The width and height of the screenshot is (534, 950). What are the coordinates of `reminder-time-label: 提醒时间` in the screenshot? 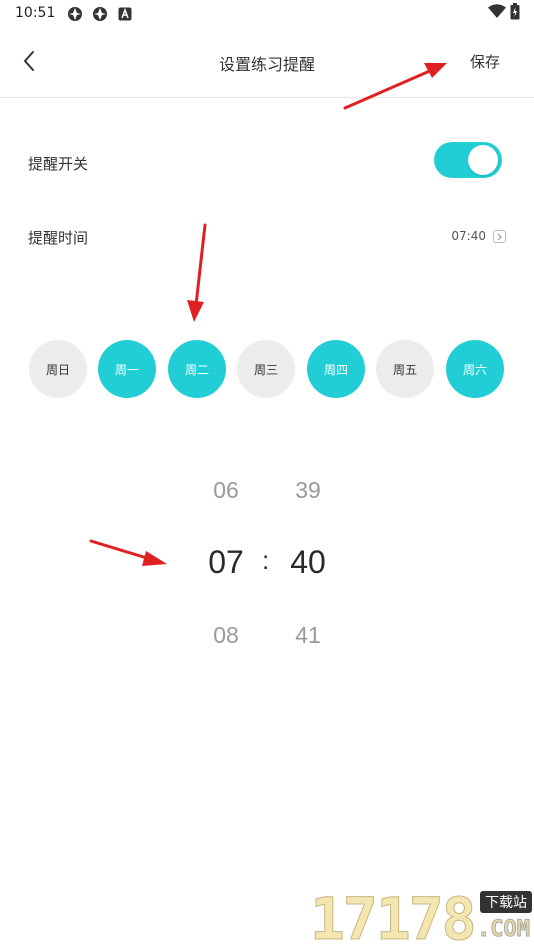 It's located at (58, 238).